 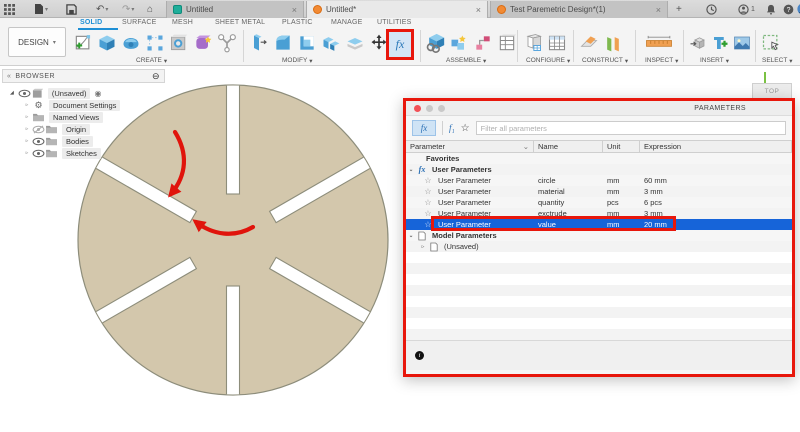 I want to click on browser-item-origin: ▹ Origin, so click(x=86, y=129).